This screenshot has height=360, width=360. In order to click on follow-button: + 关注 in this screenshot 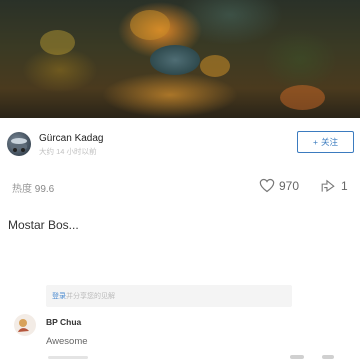, I will do `click(325, 142)`.